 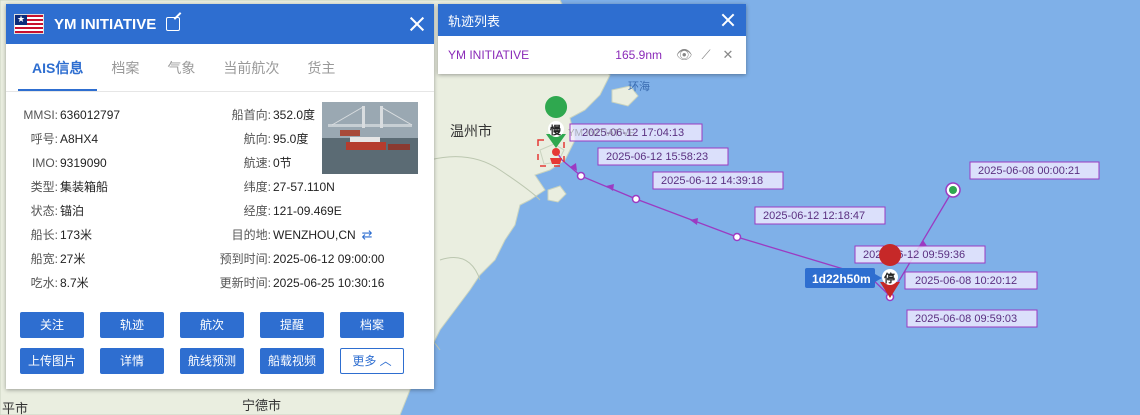 What do you see at coordinates (52, 325) in the screenshot?
I see `follow-button: 关注` at bounding box center [52, 325].